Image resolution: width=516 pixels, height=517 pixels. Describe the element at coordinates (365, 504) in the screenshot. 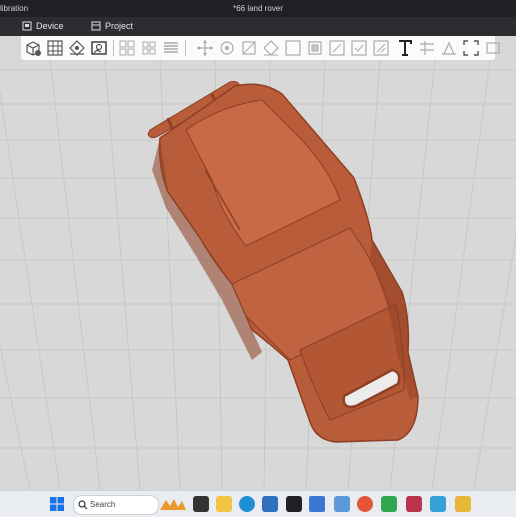

I see `firefox-icon` at that location.